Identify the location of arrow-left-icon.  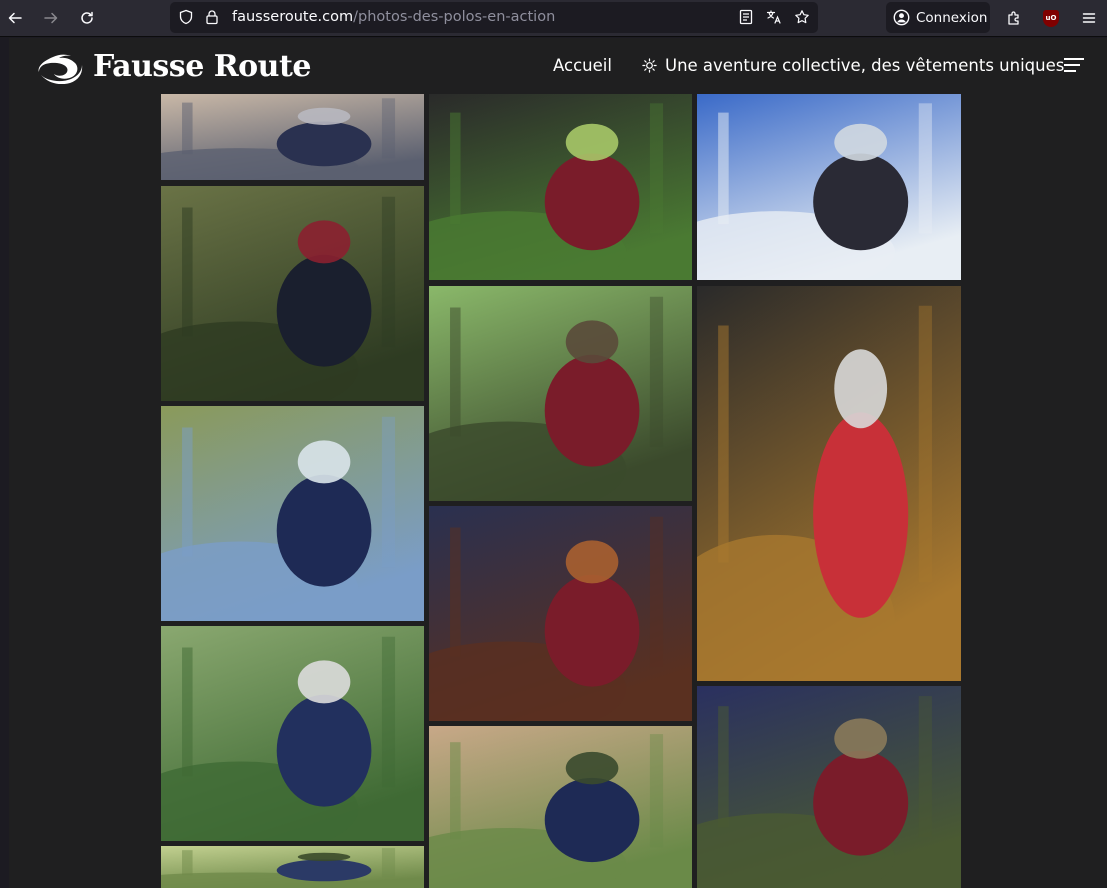
(15, 18).